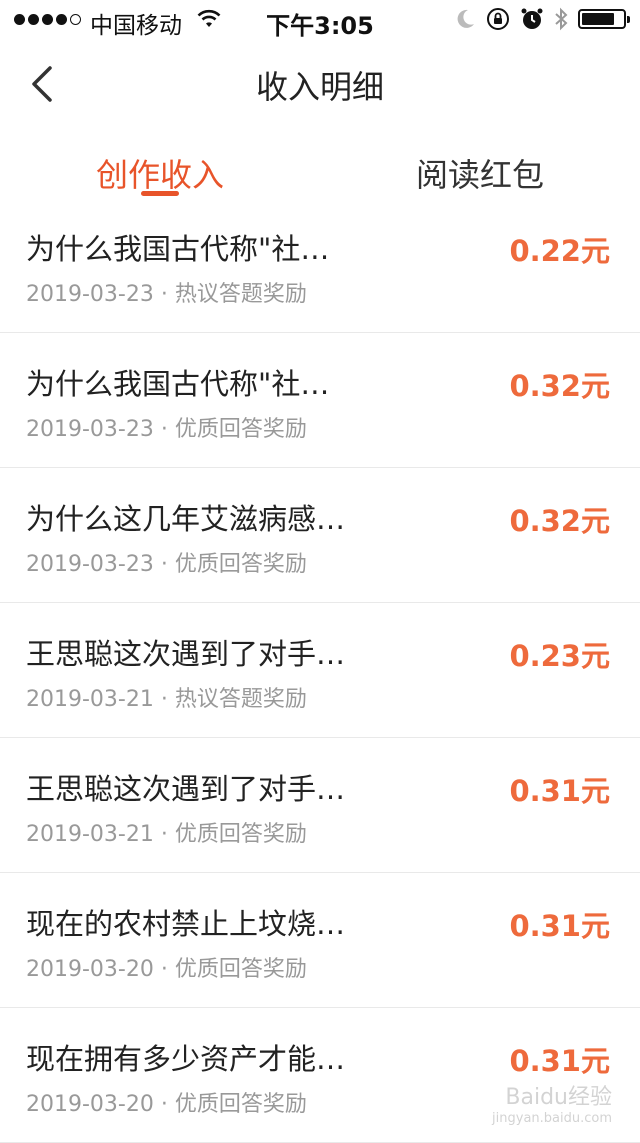 This screenshot has width=640, height=1143. I want to click on bluetooth-icon, so click(561, 19).